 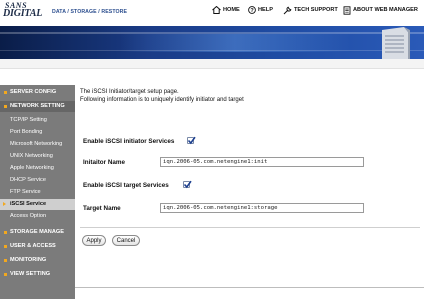 What do you see at coordinates (216, 10) in the screenshot?
I see `home-icon` at bounding box center [216, 10].